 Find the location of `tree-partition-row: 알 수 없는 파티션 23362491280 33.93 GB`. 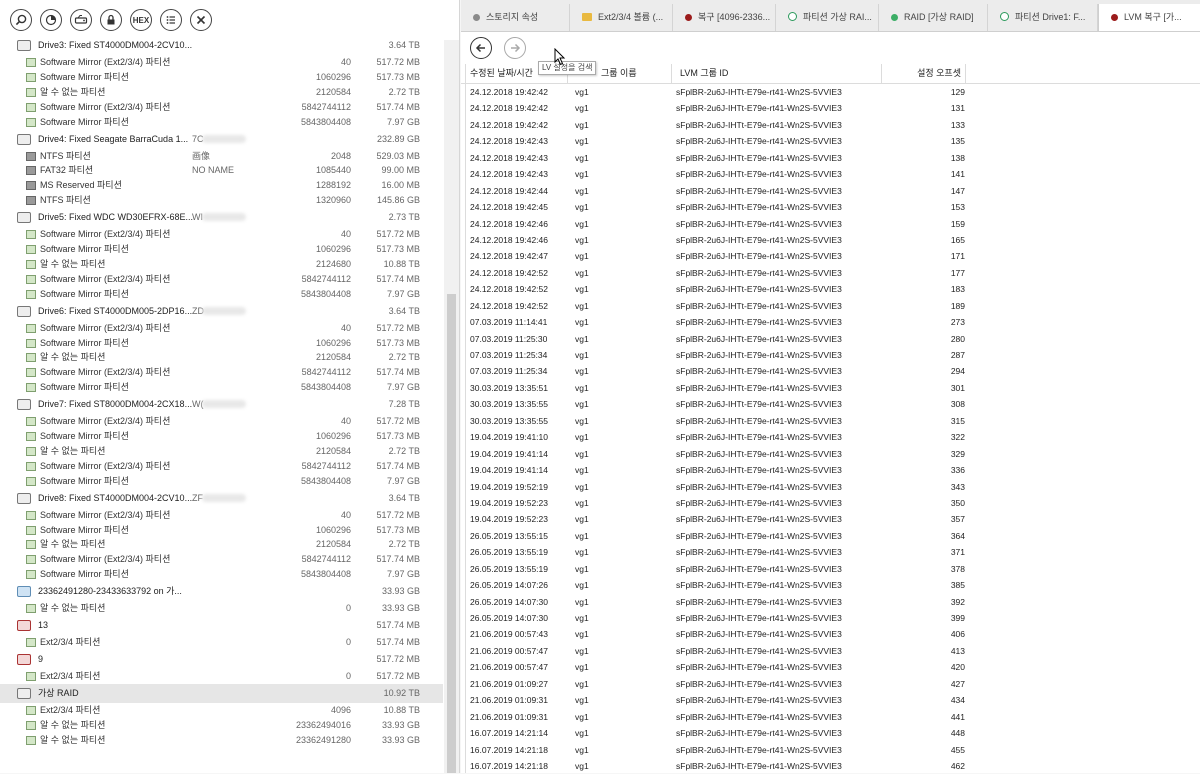

tree-partition-row: 알 수 없는 파티션 23362491280 33.93 GB is located at coordinates (221, 740).